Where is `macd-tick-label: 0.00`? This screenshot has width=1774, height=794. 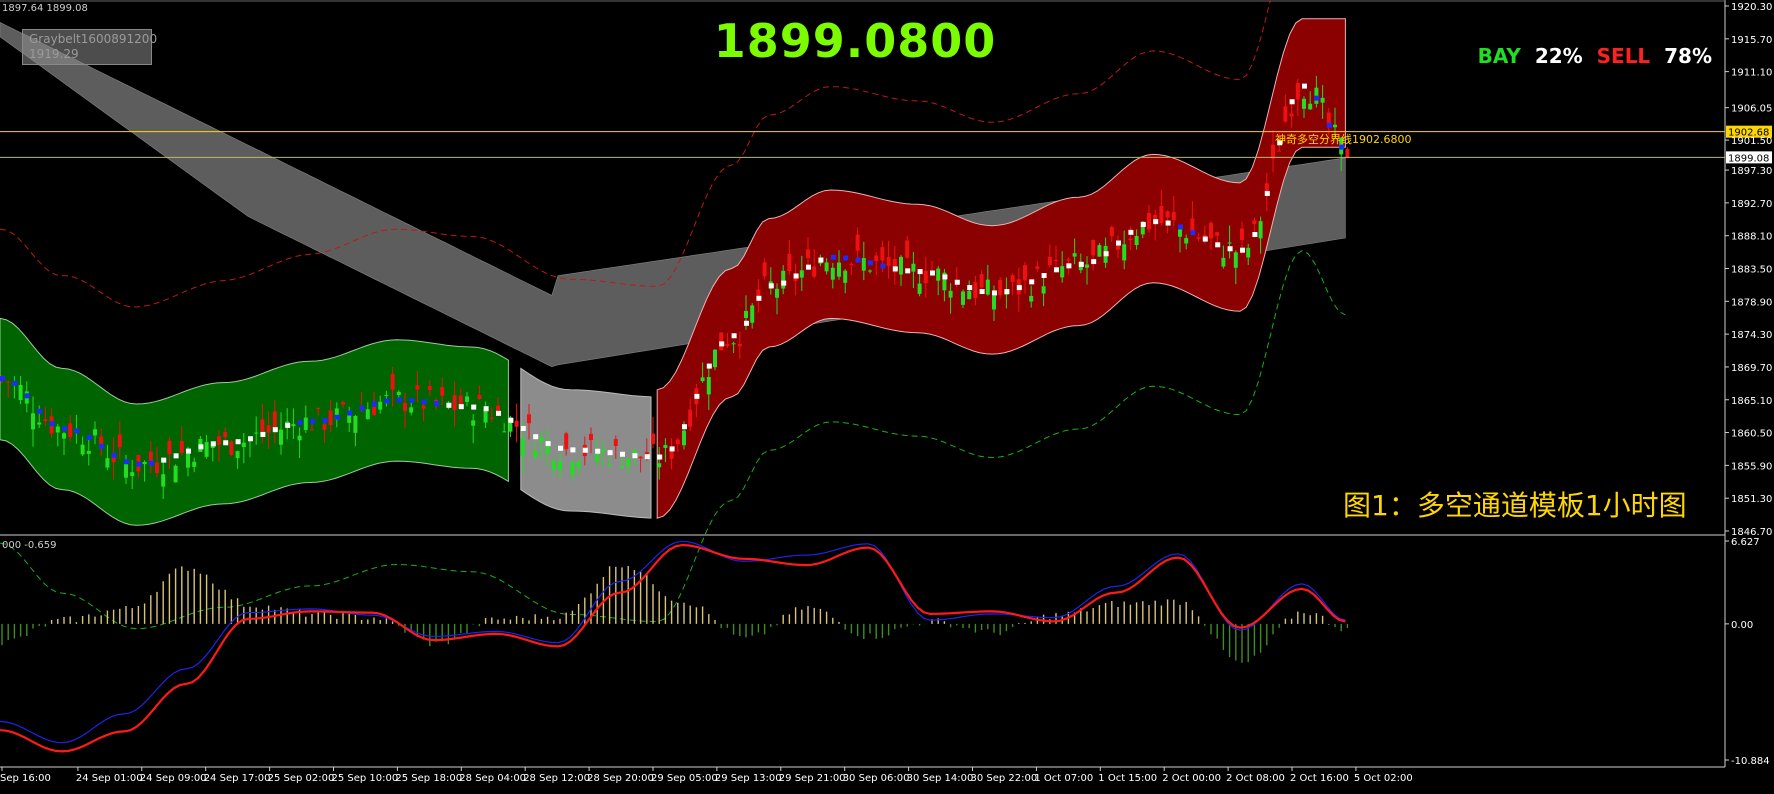 macd-tick-label: 0.00 is located at coordinates (1742, 625).